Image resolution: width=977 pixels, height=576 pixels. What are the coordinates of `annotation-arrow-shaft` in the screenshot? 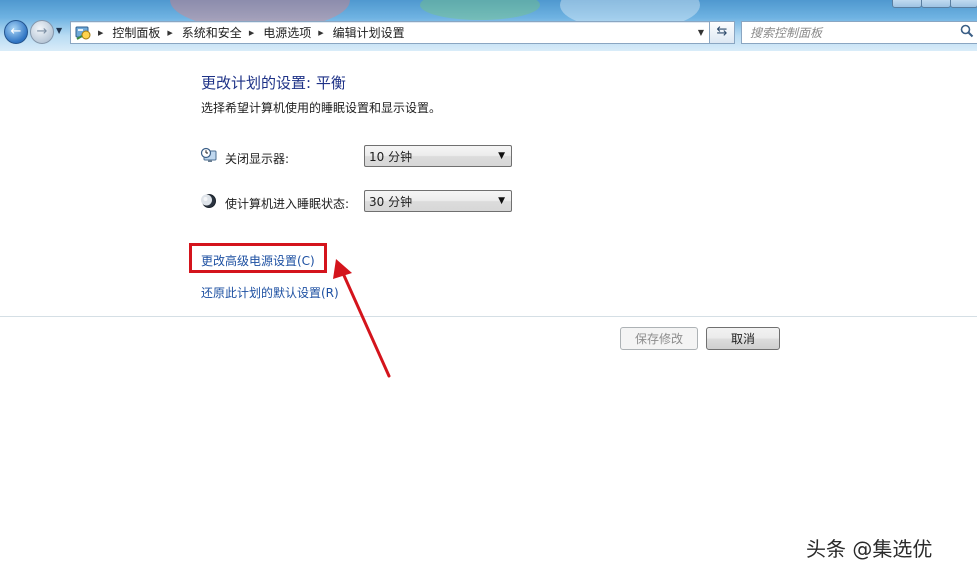 It's located at (365, 323).